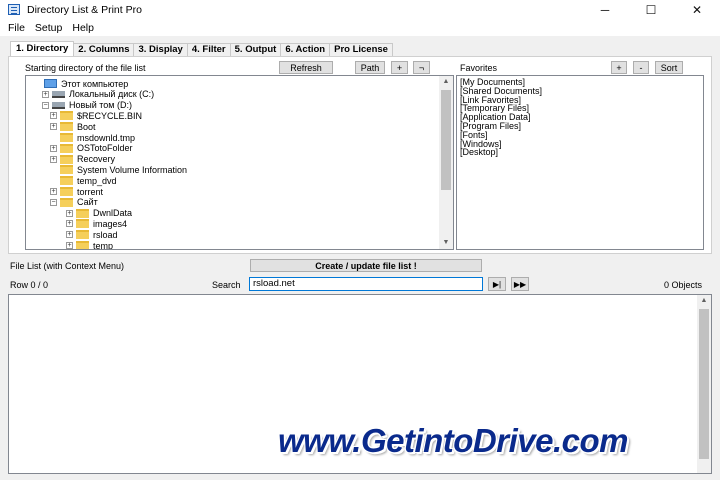 The image size is (720, 480). Describe the element at coordinates (110, 115) in the screenshot. I see `tree-item-label: $RECYCLE.BIN` at that location.